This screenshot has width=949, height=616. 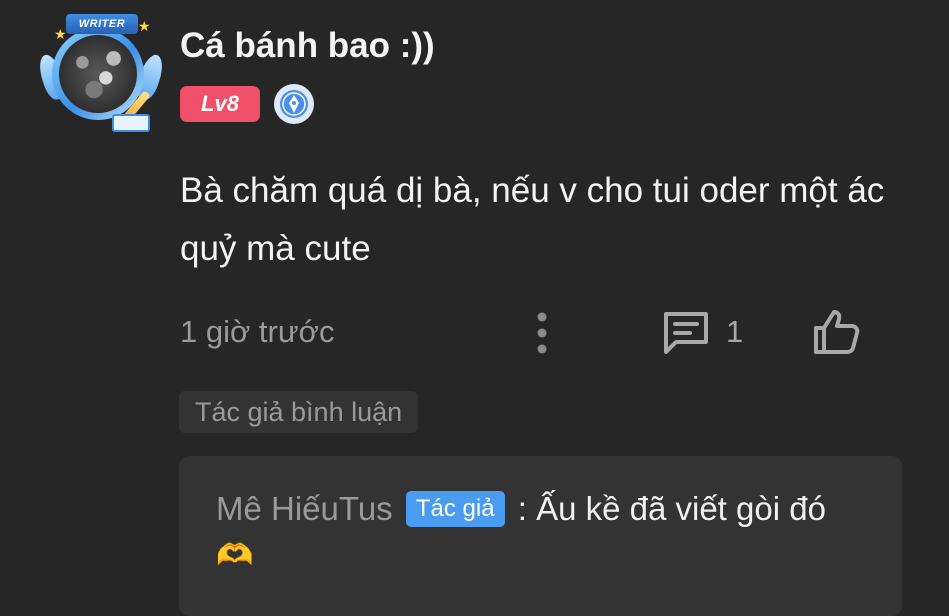 I want to click on author-comment-tag: Tác giả bình luận, so click(x=299, y=412).